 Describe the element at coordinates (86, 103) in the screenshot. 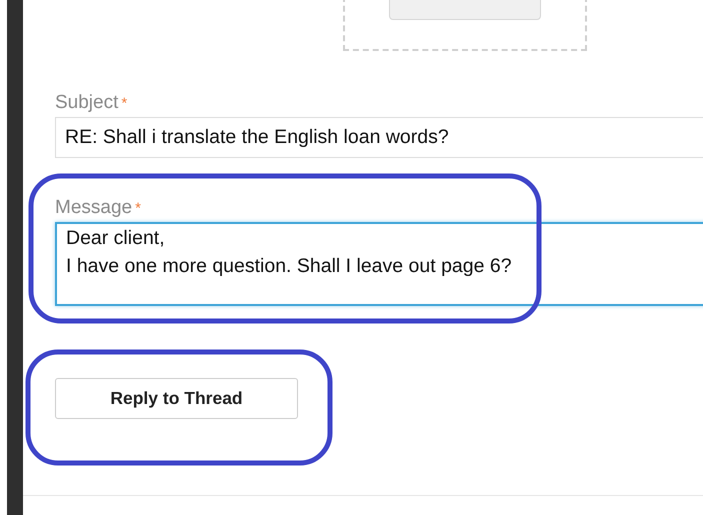

I see `field-label: Subject` at that location.